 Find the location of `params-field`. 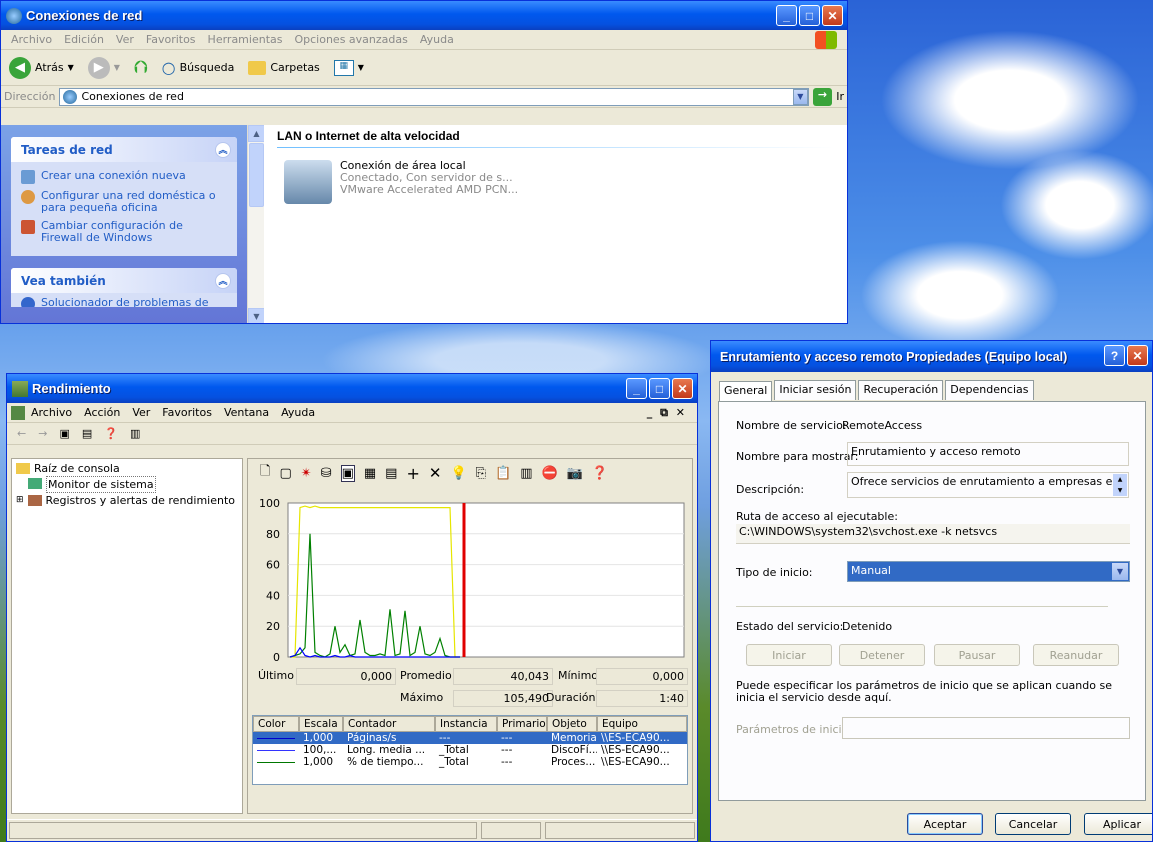

params-field is located at coordinates (986, 728).